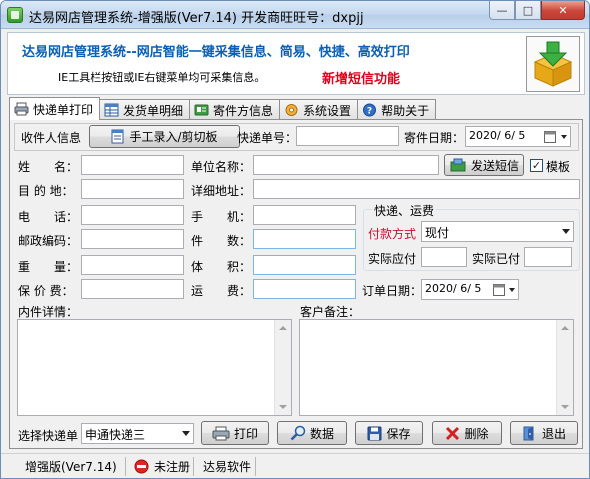 This screenshot has width=590, height=479. I want to click on print-button: 打印, so click(235, 433).